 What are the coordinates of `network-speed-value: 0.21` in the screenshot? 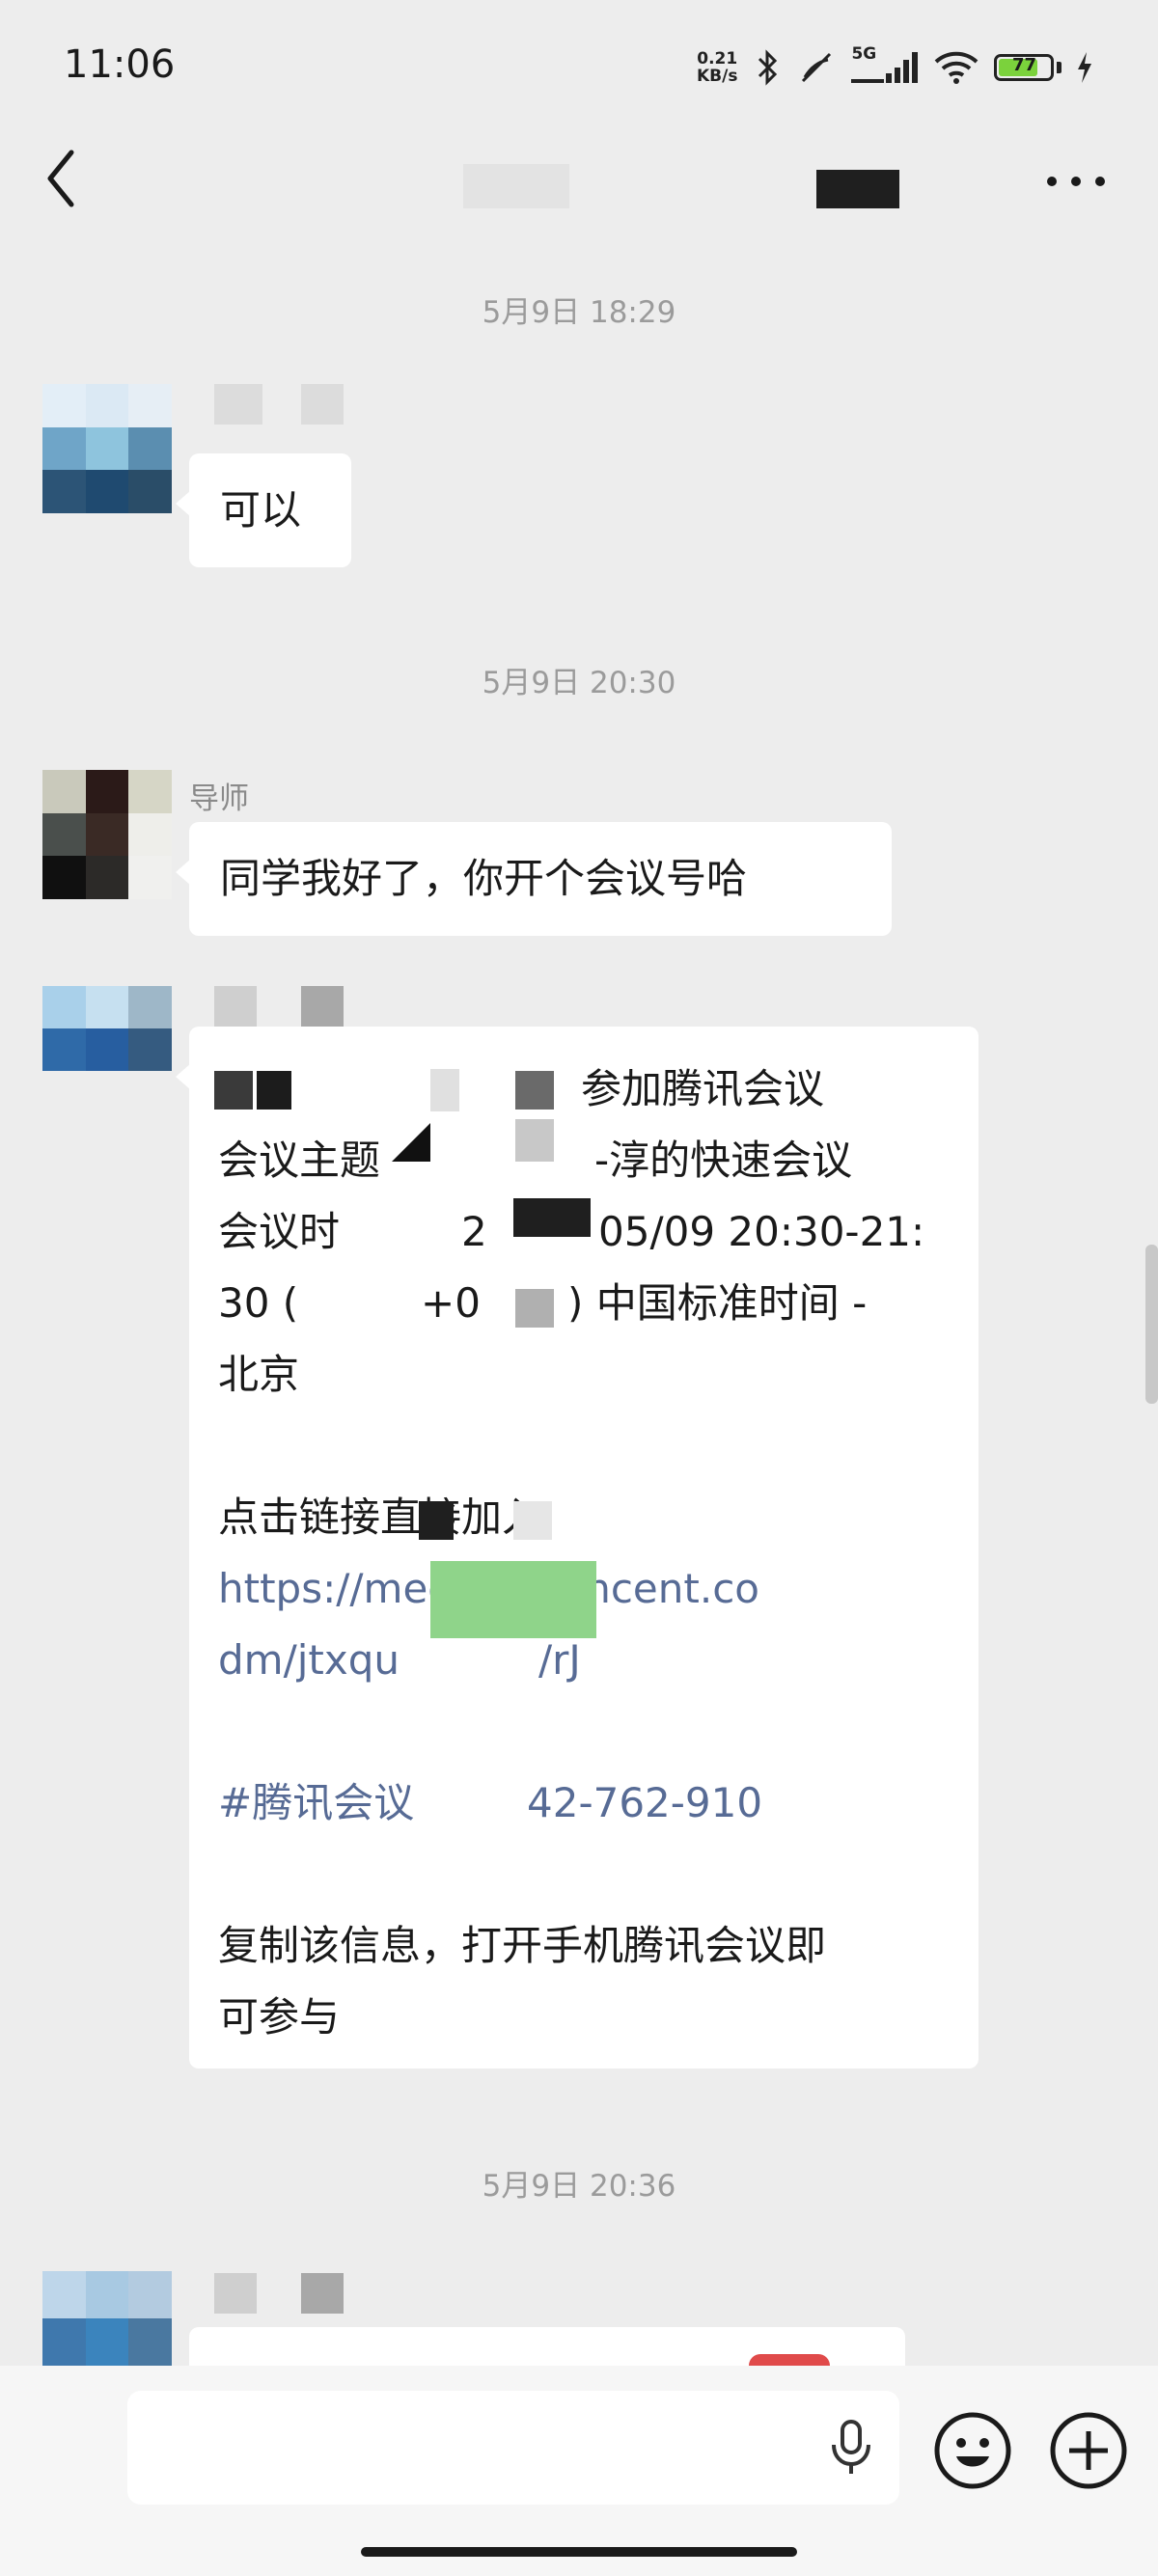 It's located at (717, 59).